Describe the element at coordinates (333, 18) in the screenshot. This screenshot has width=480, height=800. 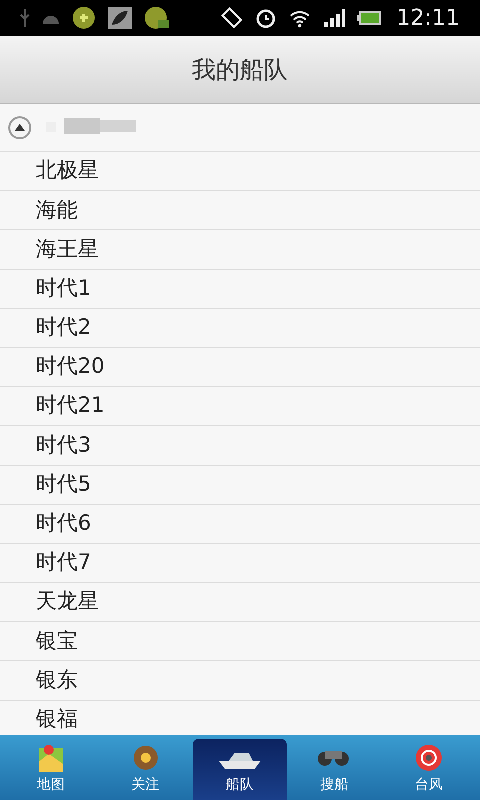
I see `signal-icon` at that location.